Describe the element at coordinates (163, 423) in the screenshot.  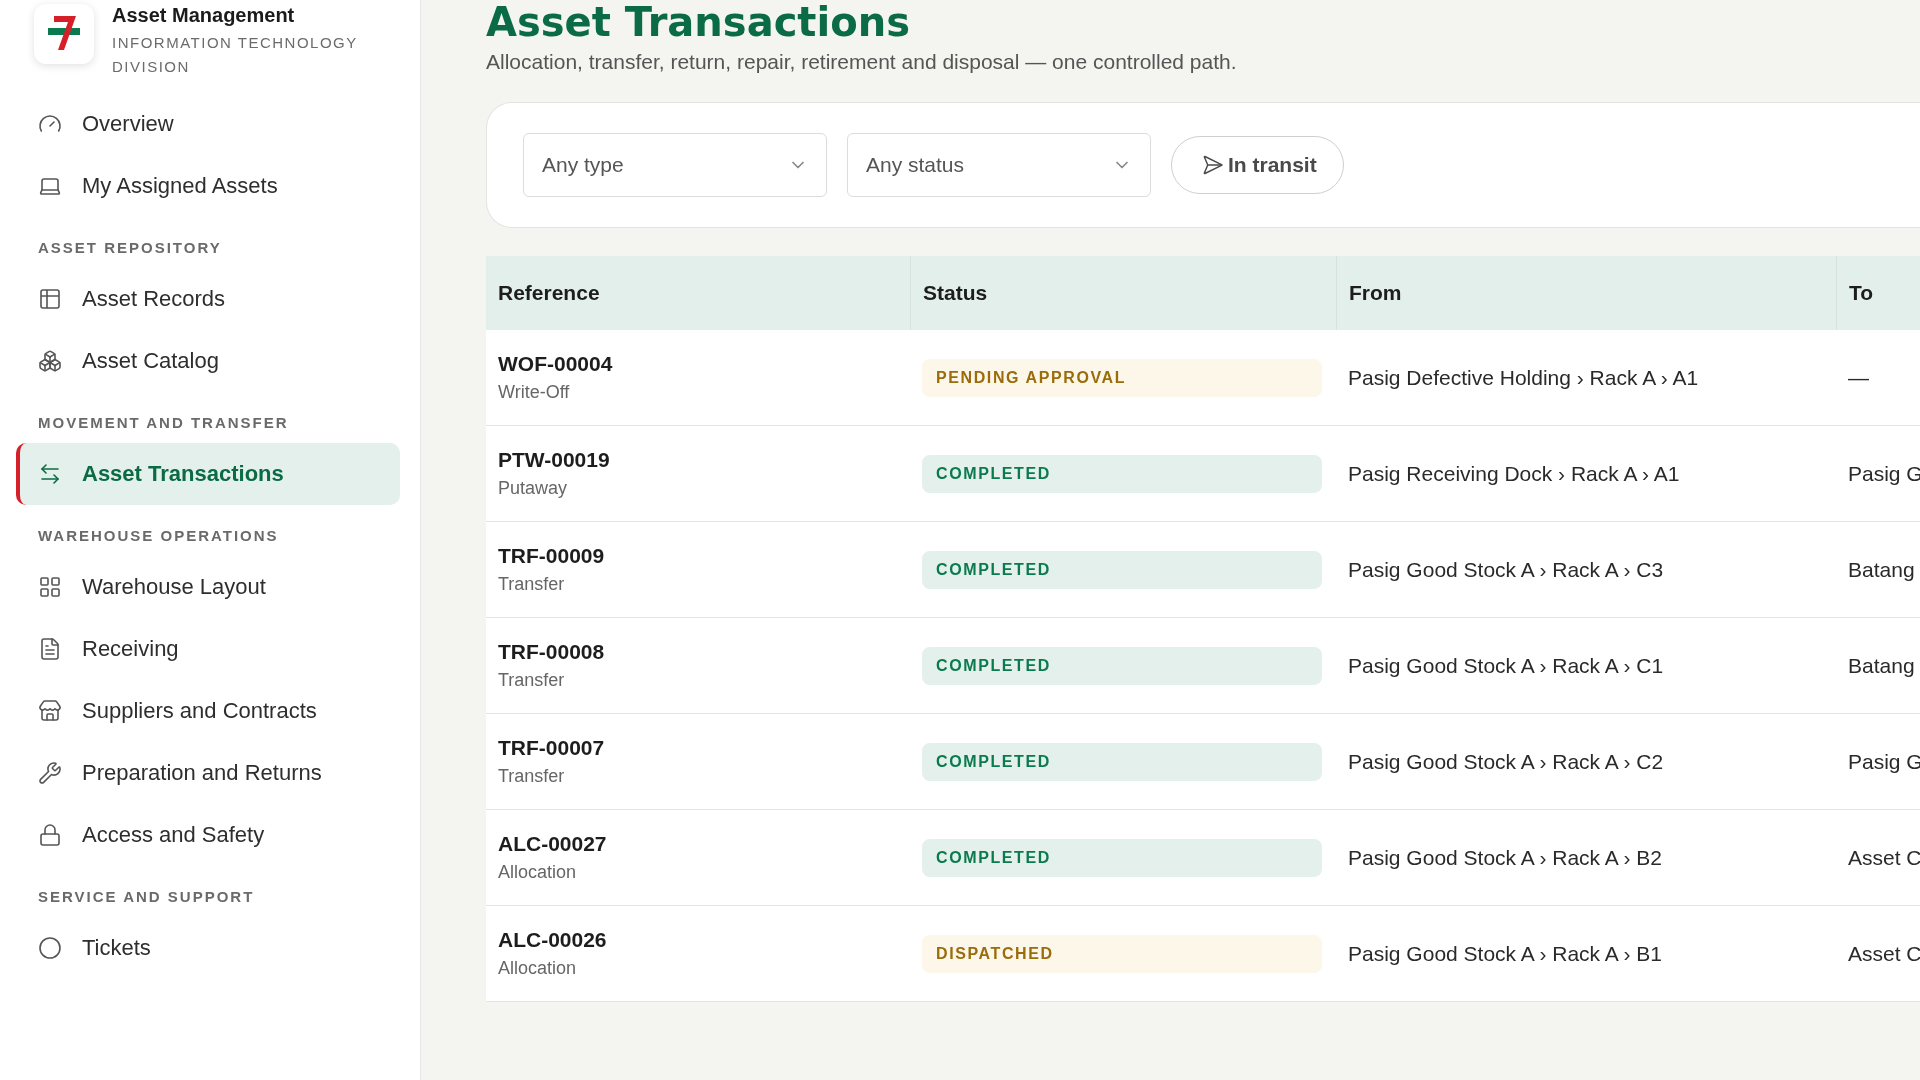
I see `section-heading: MOVEMENT AND TRANSFER` at that location.